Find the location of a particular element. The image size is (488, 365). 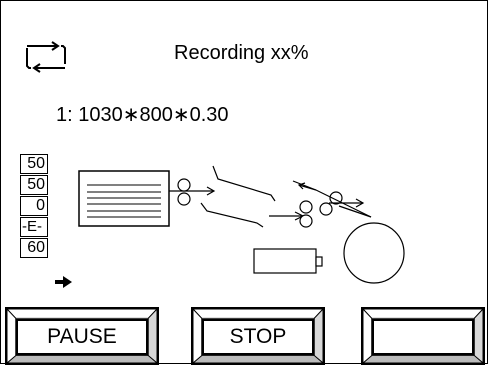

battery-icon is located at coordinates (288, 261).